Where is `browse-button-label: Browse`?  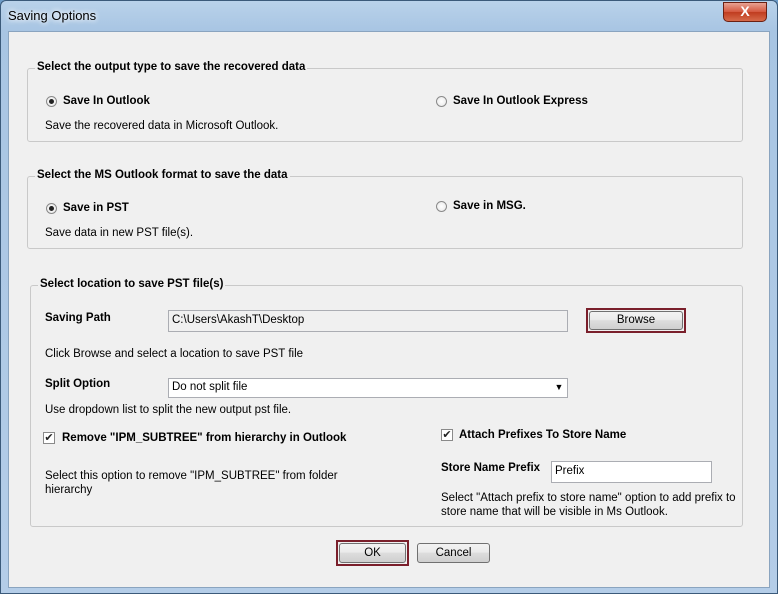
browse-button-label: Browse is located at coordinates (636, 320).